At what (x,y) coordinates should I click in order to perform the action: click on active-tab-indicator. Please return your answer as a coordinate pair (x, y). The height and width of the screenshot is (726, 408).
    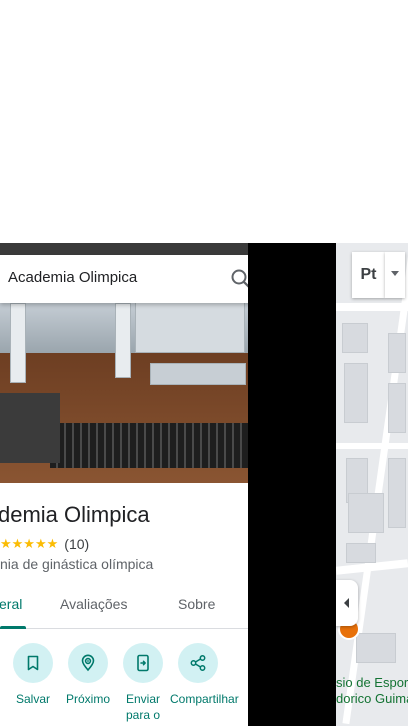
    Looking at the image, I should click on (13, 627).